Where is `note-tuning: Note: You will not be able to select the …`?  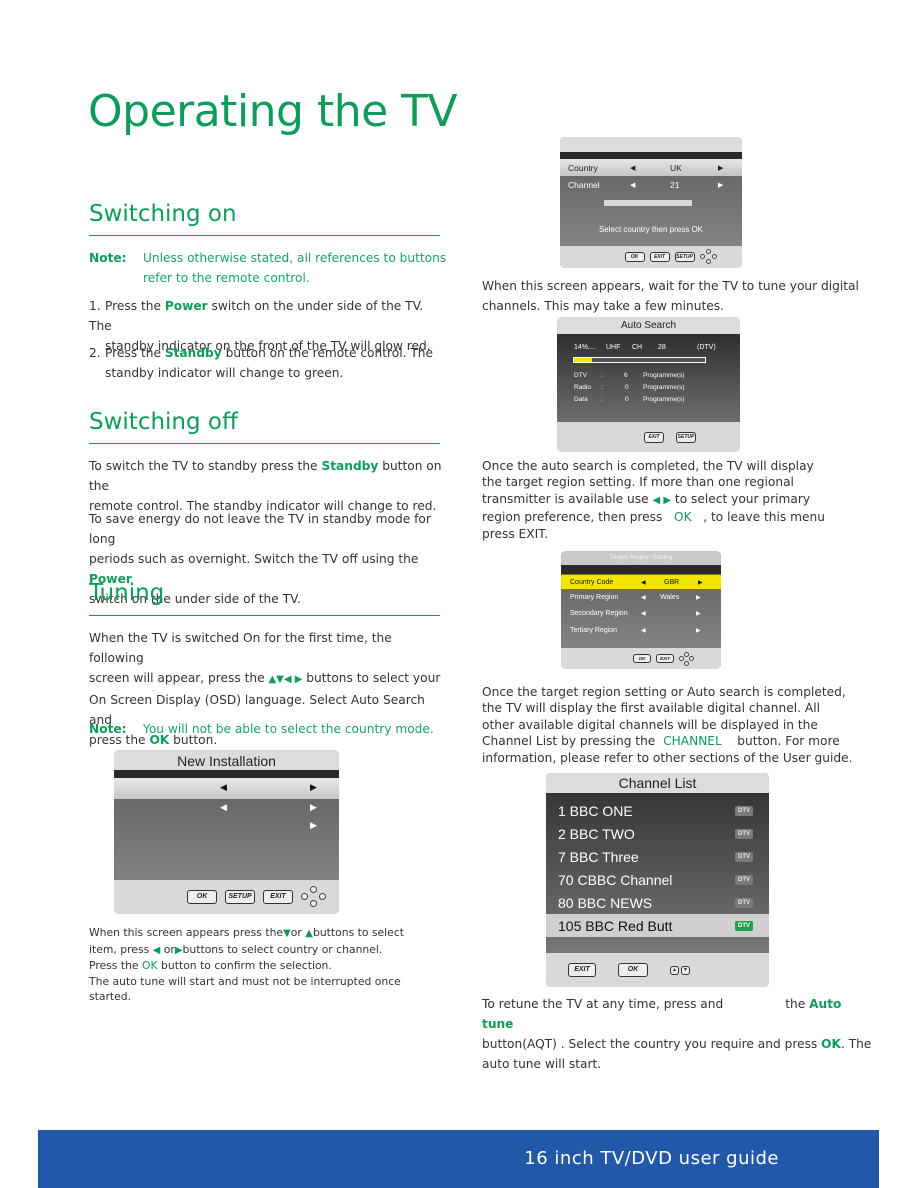 note-tuning: Note: You will not be able to select the … is located at coordinates (261, 729).